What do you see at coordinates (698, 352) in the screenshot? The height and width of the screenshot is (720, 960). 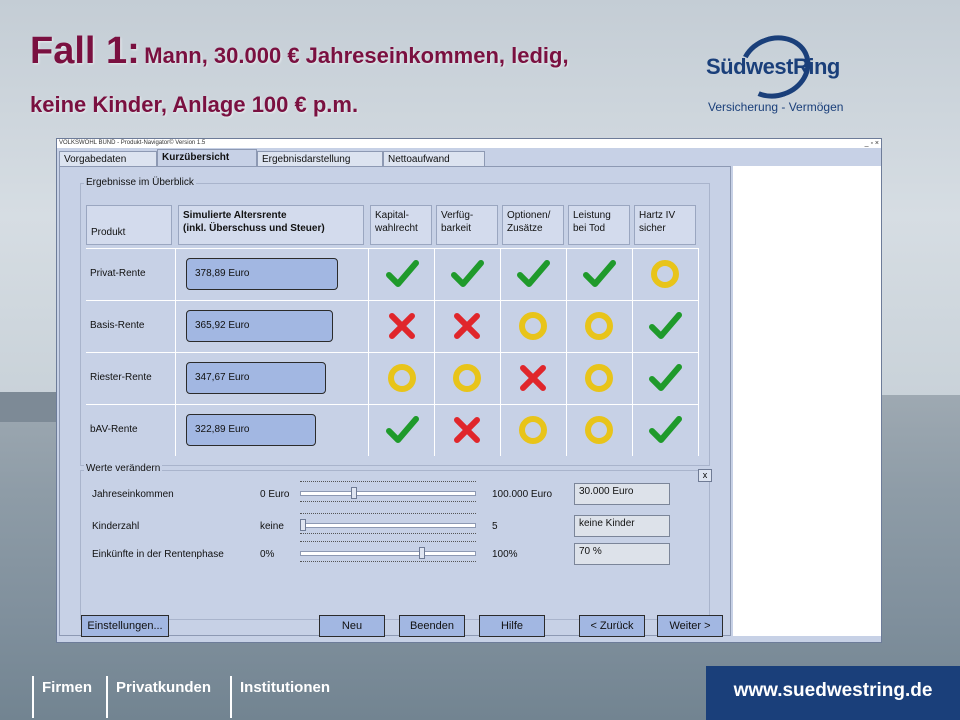 I see `grid-column-line` at bounding box center [698, 352].